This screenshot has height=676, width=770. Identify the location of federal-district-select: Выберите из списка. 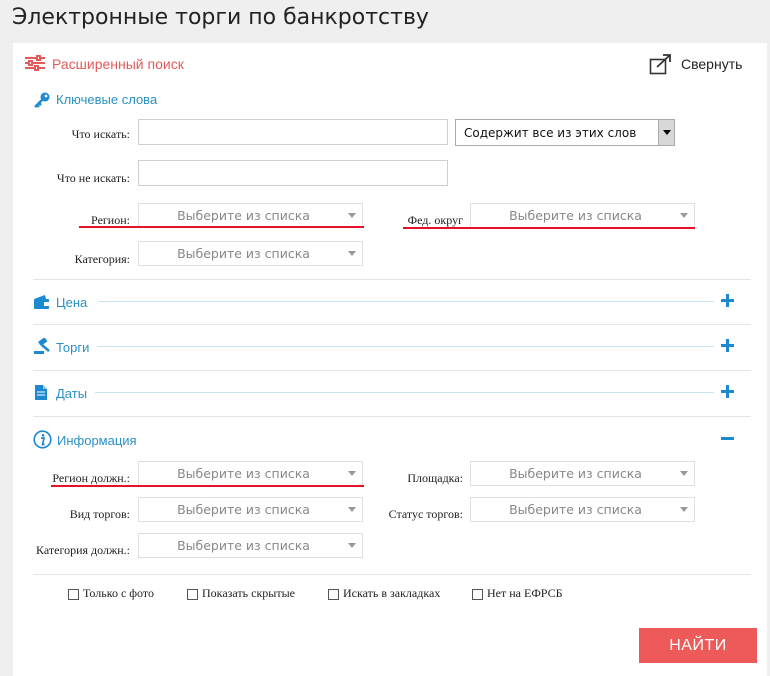
(582, 215).